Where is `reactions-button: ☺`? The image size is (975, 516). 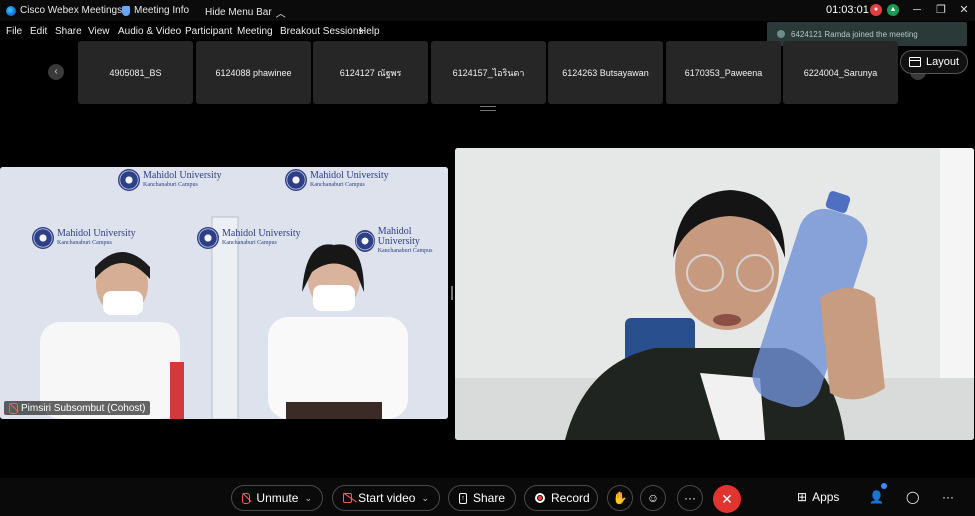 reactions-button: ☺ is located at coordinates (653, 498).